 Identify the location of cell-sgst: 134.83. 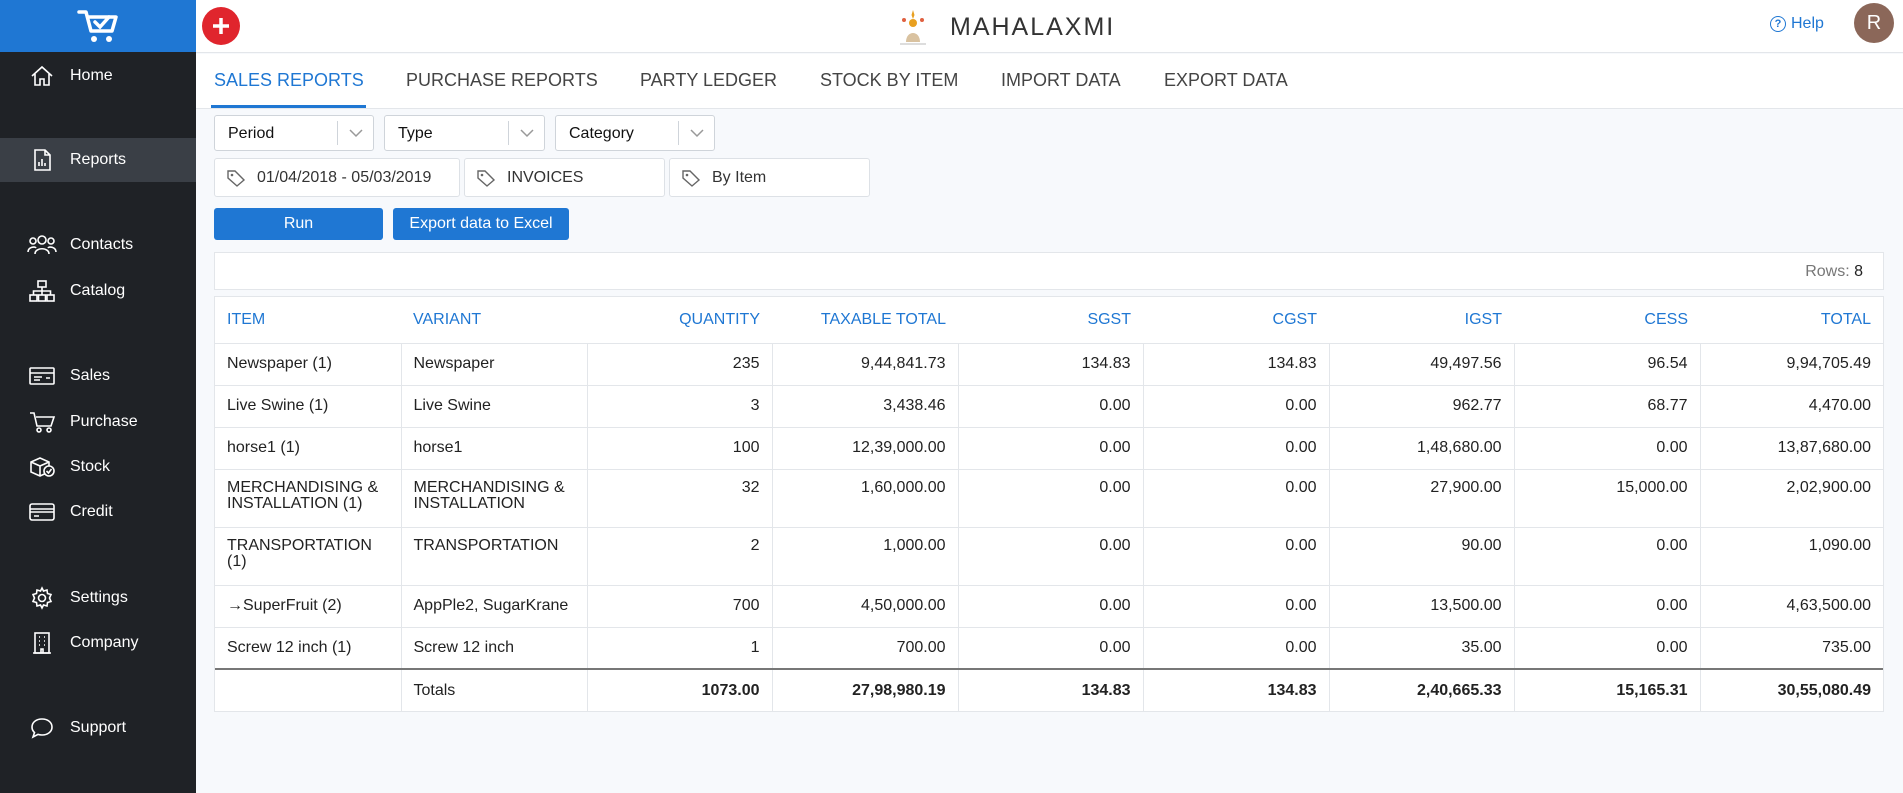
(1051, 364).